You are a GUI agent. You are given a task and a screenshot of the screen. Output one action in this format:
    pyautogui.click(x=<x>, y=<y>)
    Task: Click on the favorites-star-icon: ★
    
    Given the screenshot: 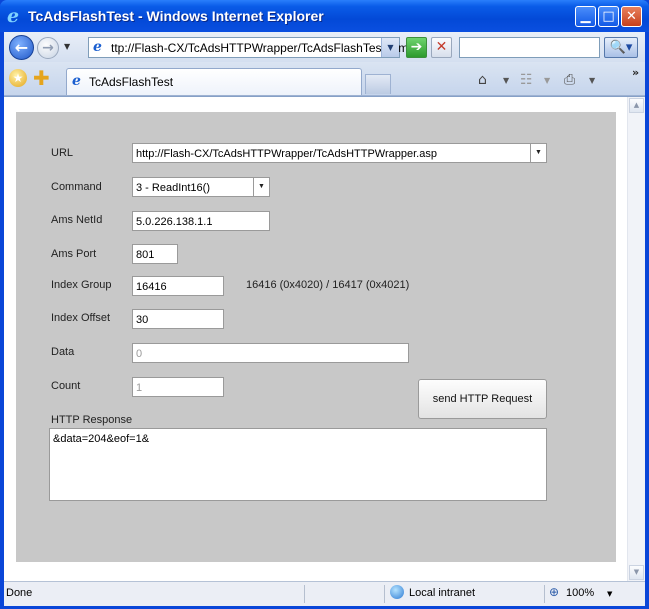 What is the action you would take?
    pyautogui.click(x=18, y=78)
    